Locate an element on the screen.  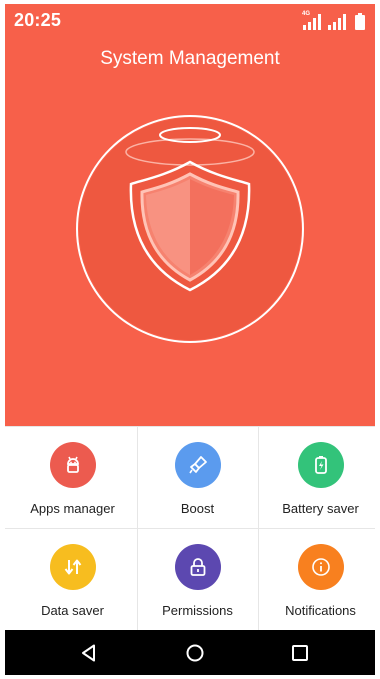
notifications-tile: Notifications is located at coordinates (317, 579).